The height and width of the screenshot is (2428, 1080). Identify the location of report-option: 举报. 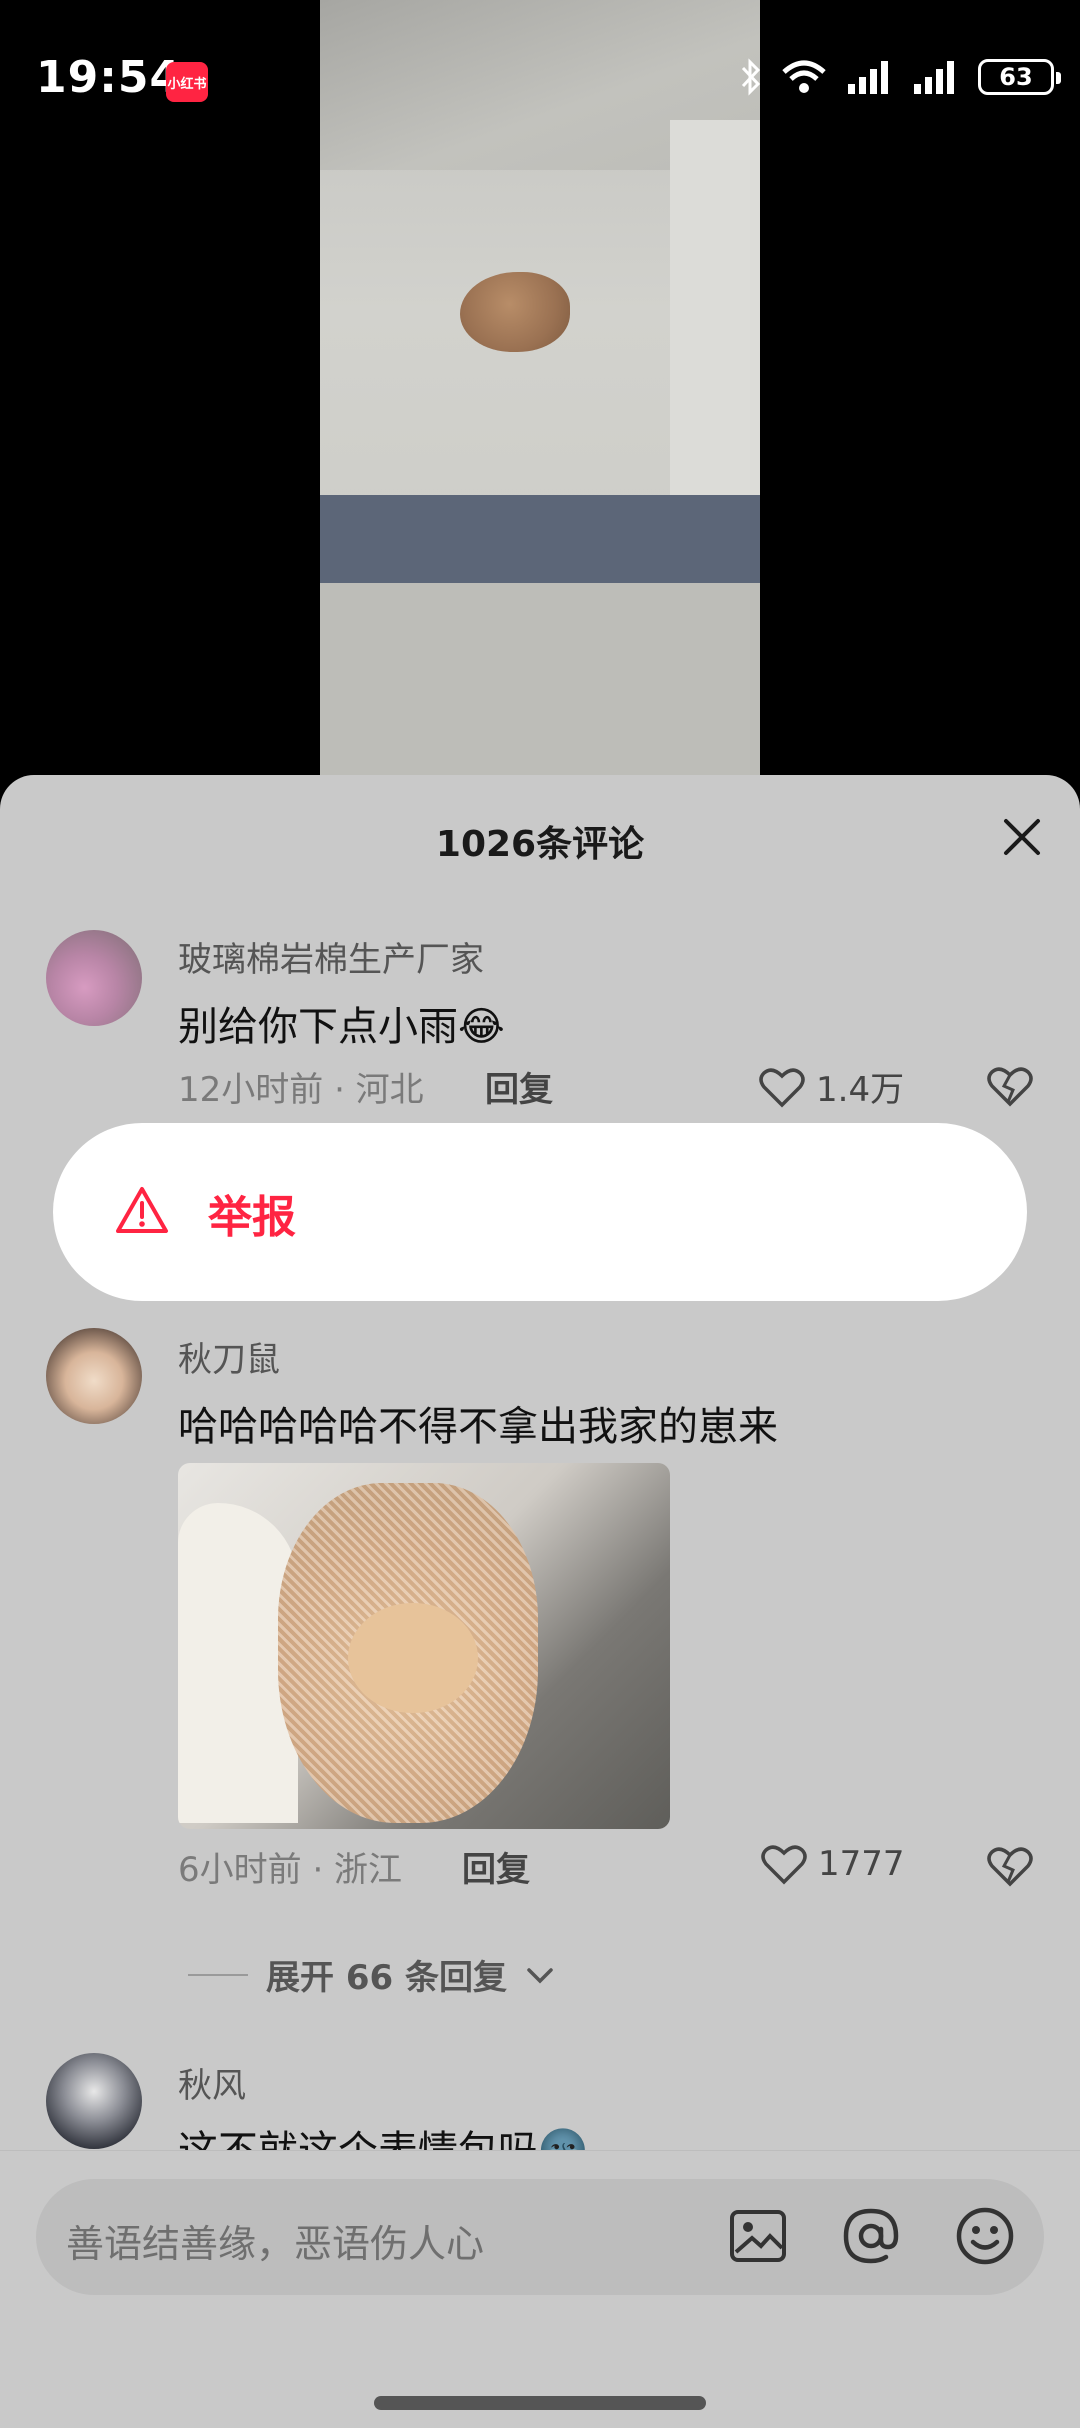
(252, 1213).